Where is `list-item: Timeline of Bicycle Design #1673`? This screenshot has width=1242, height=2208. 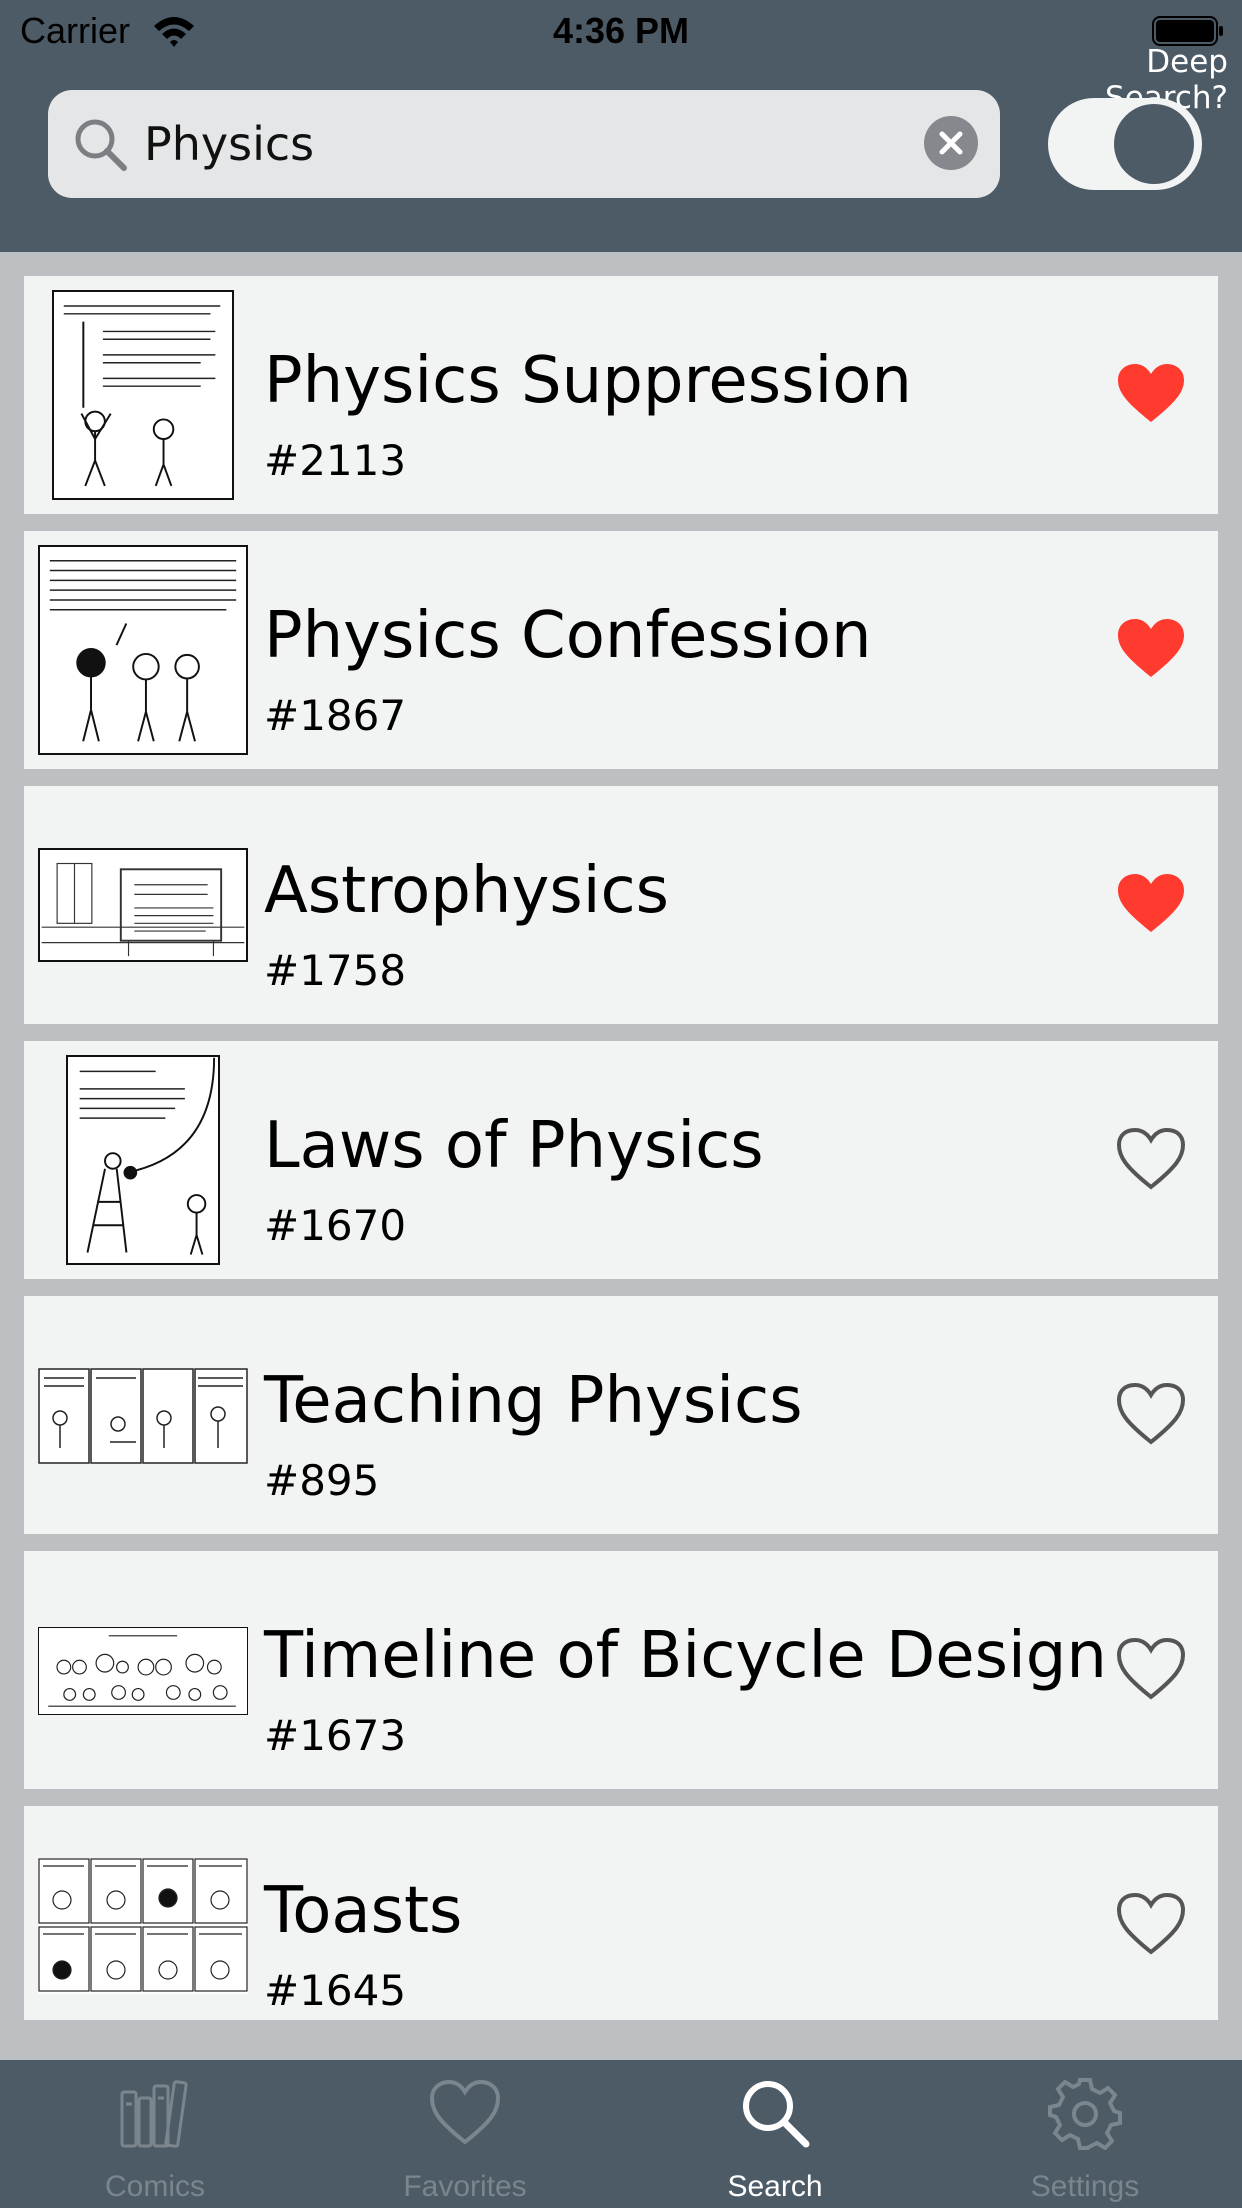
list-item: Timeline of Bicycle Design #1673 is located at coordinates (621, 1670).